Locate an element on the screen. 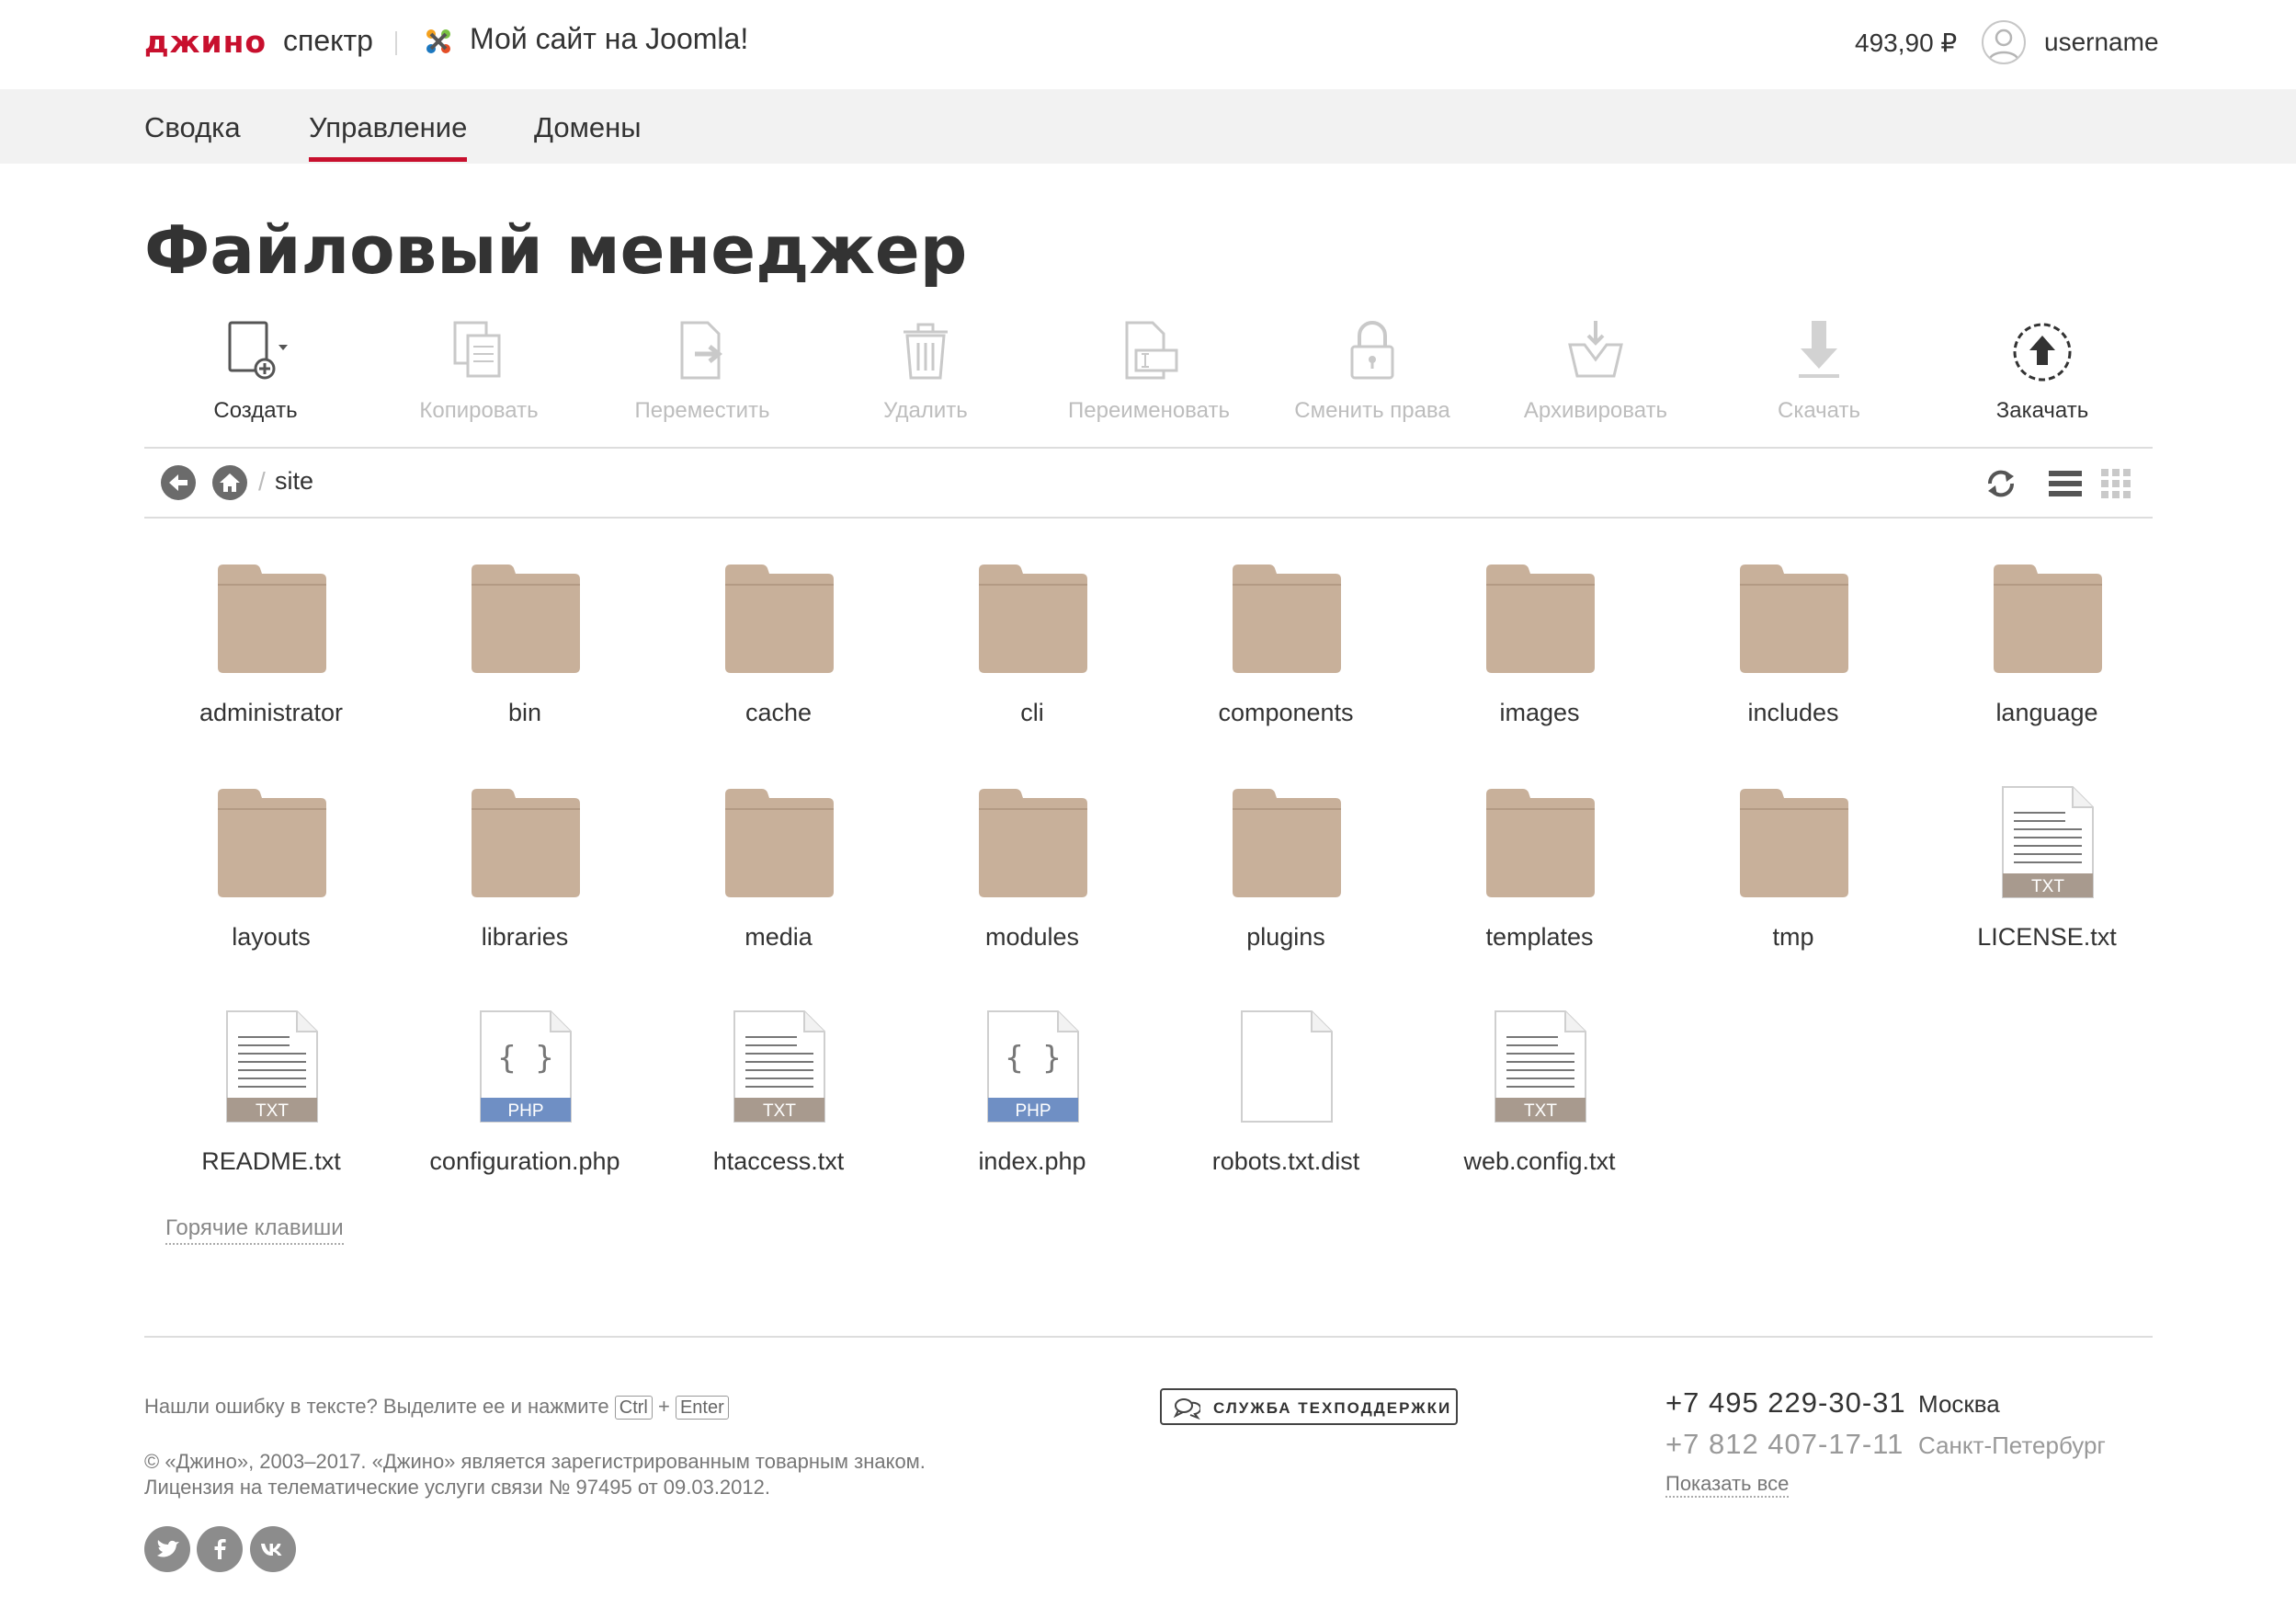  folder-item: cache is located at coordinates (778, 653).